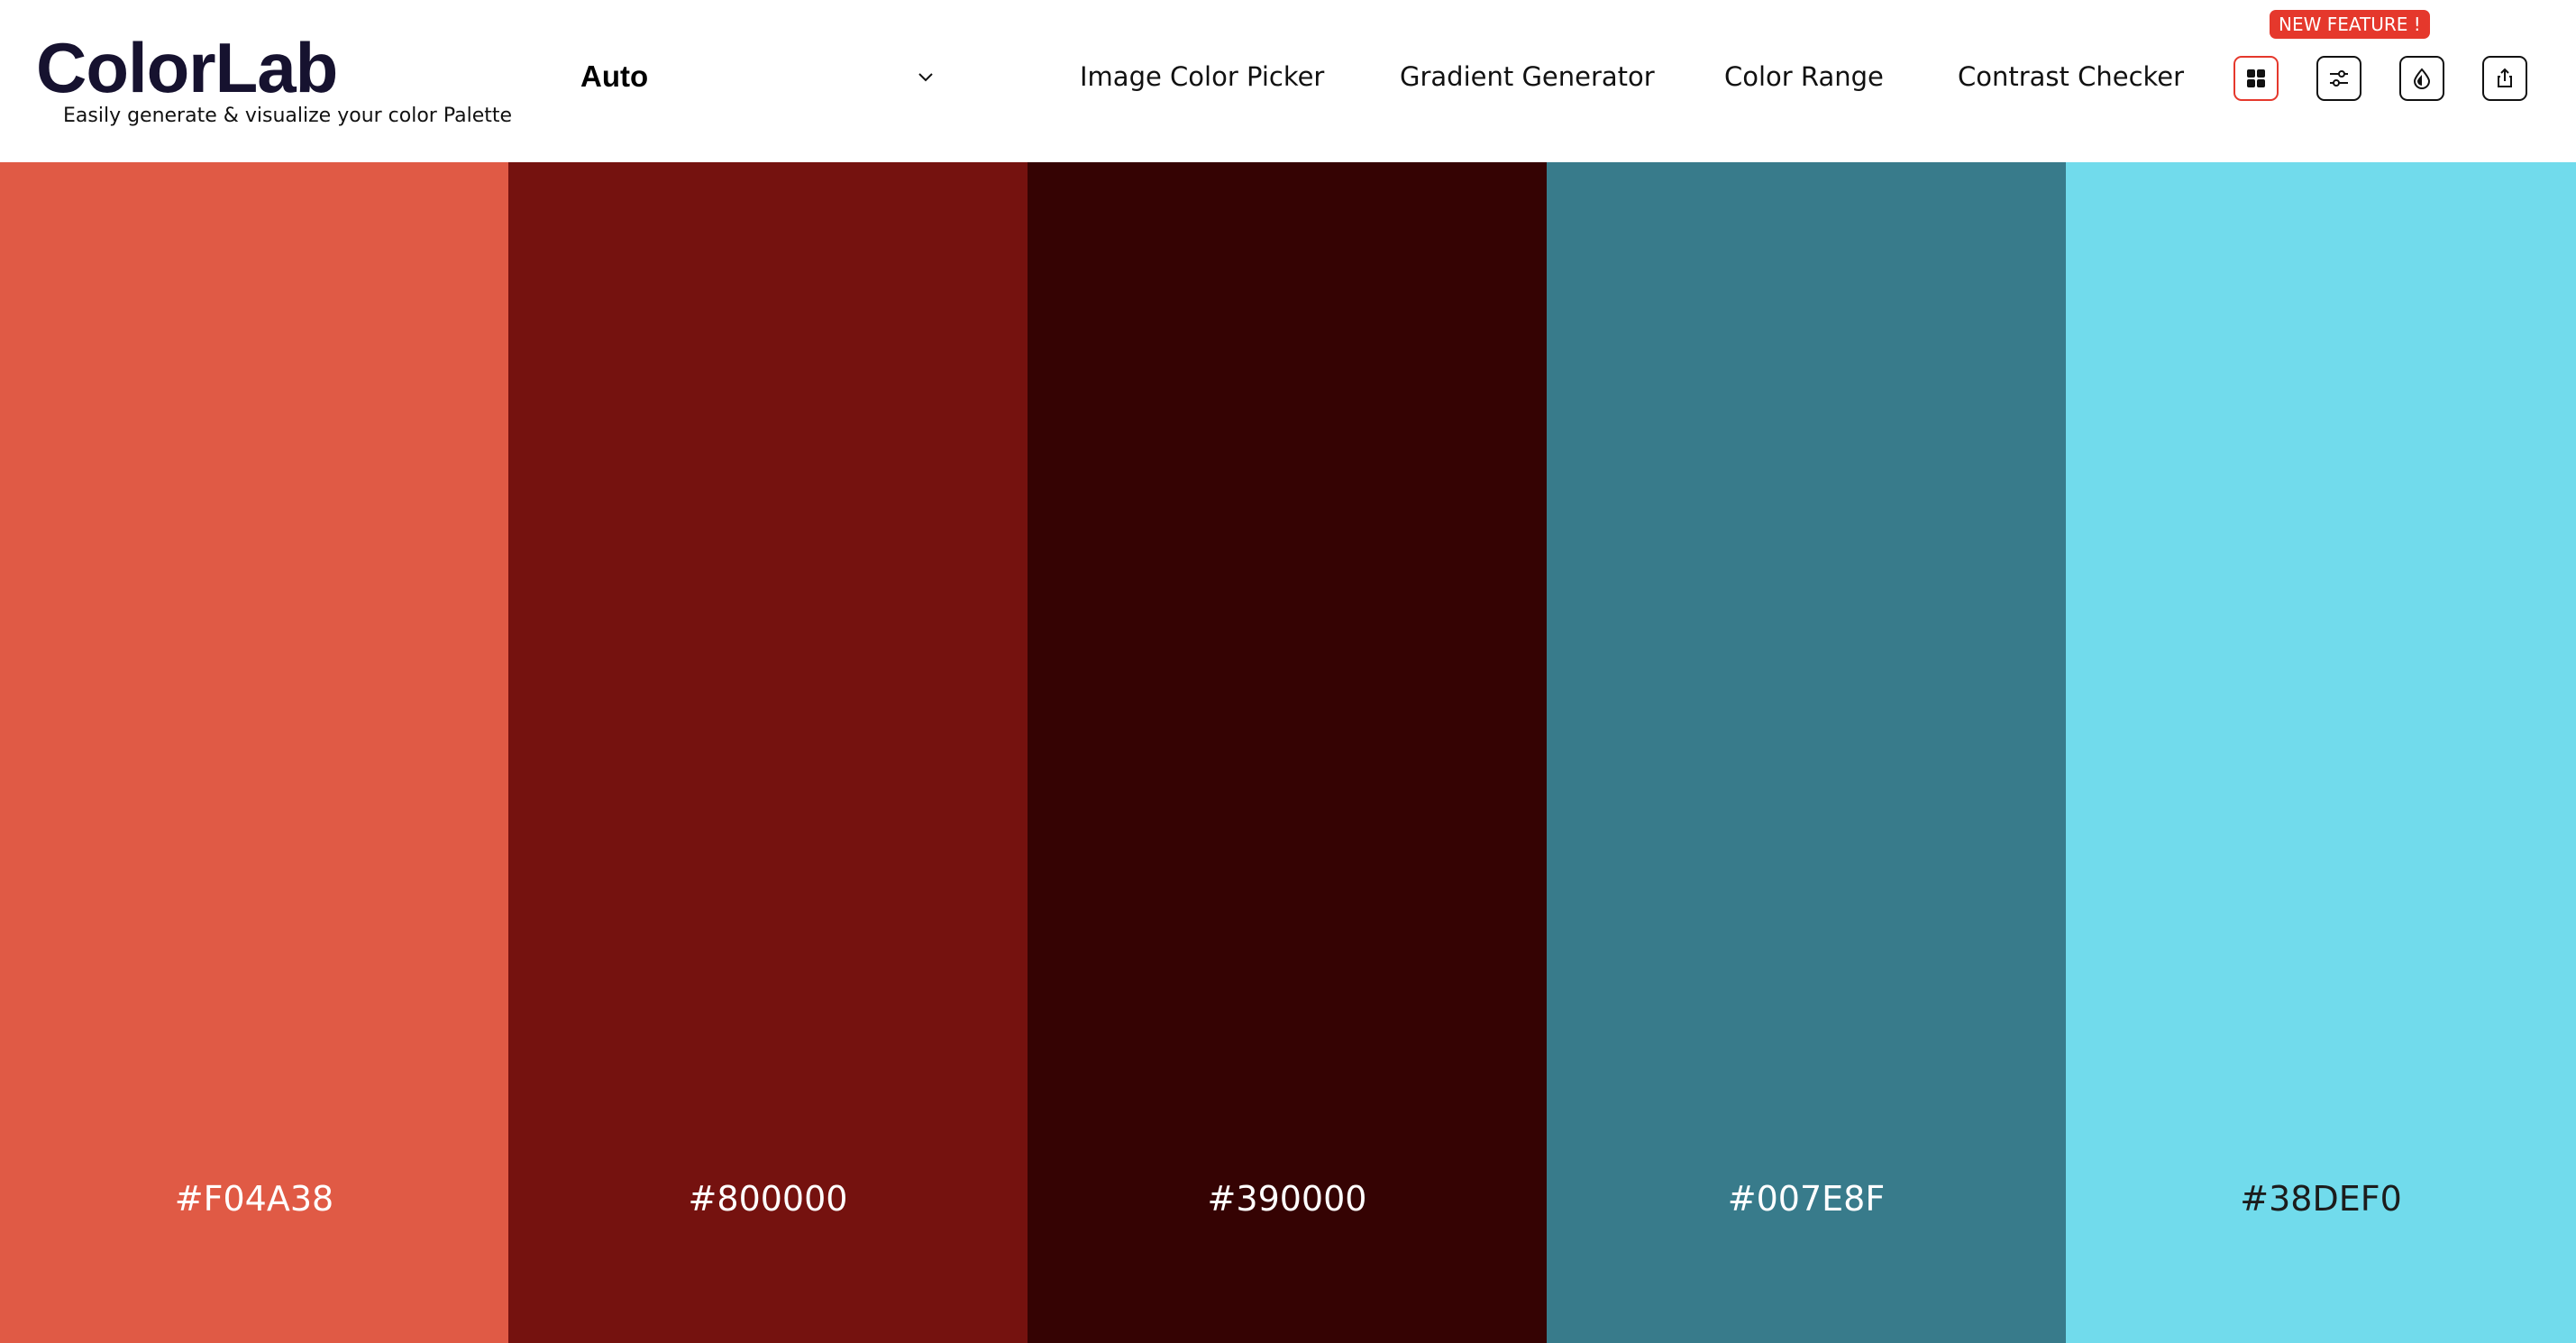  Describe the element at coordinates (614, 76) in the screenshot. I see `palette-mode-value: Auto` at that location.